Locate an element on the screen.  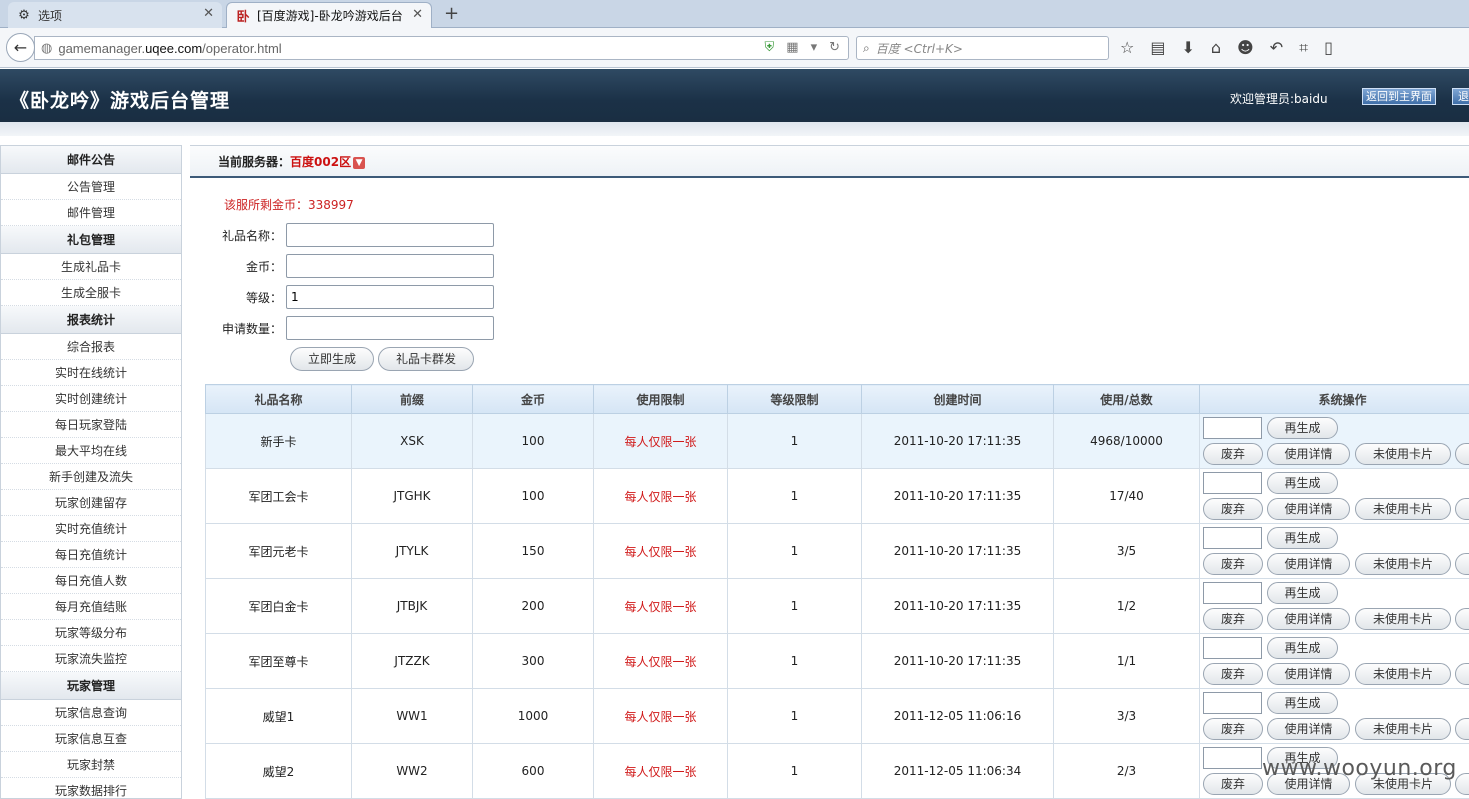
browser-tab-options: ⚙ 选项 ✕ is located at coordinates (115, 15).